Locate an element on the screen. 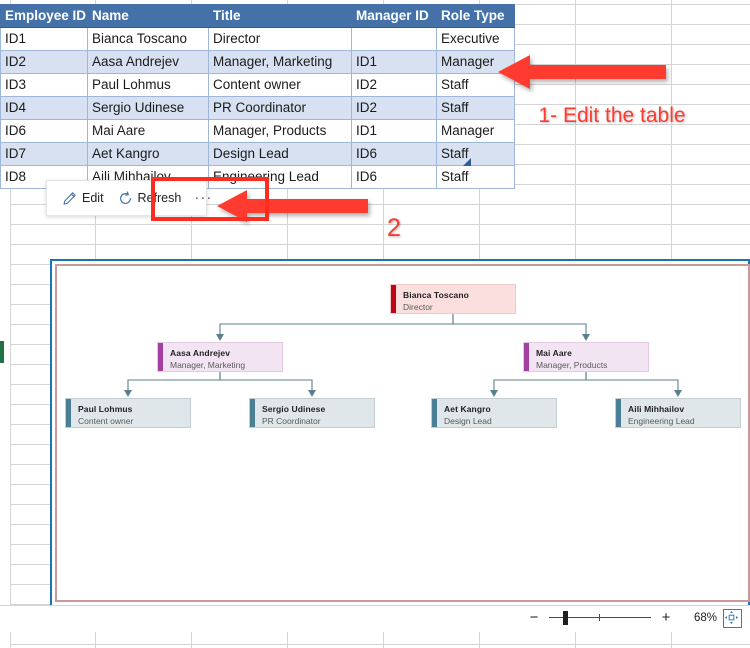  table-cell: Content owner is located at coordinates (280, 85).